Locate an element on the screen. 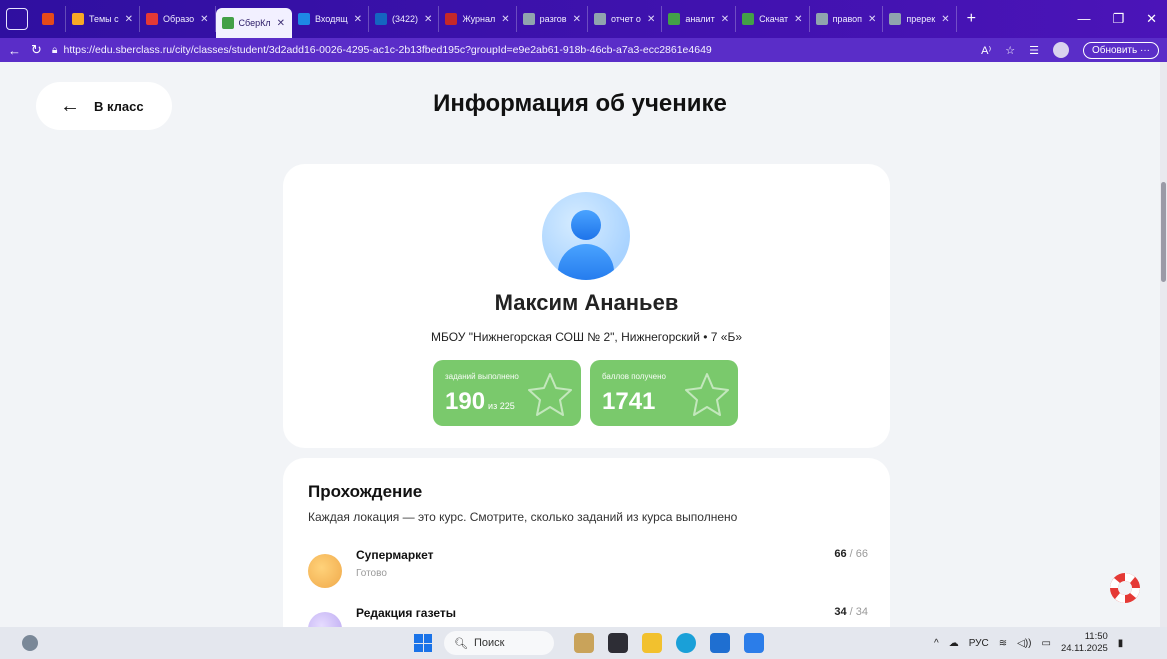 Image resolution: width=1167 pixels, height=659 pixels. minimize-button: — is located at coordinates (1083, 19).